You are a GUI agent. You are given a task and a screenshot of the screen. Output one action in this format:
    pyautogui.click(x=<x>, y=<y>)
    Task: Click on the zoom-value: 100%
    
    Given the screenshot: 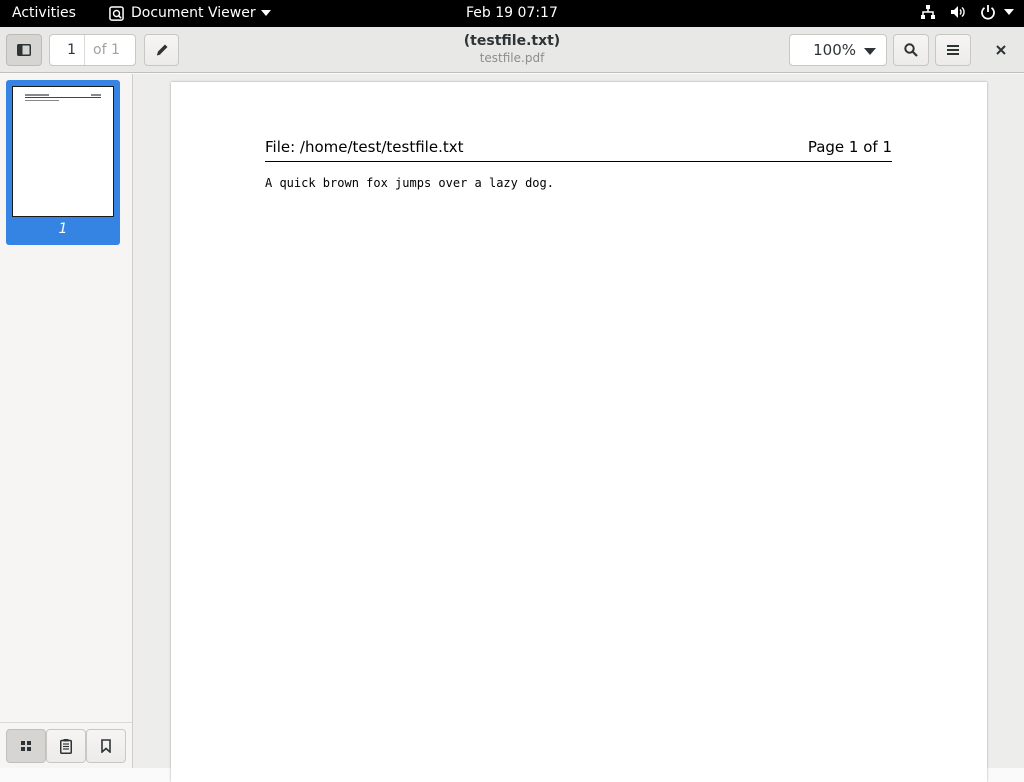 What is the action you would take?
    pyautogui.click(x=823, y=50)
    